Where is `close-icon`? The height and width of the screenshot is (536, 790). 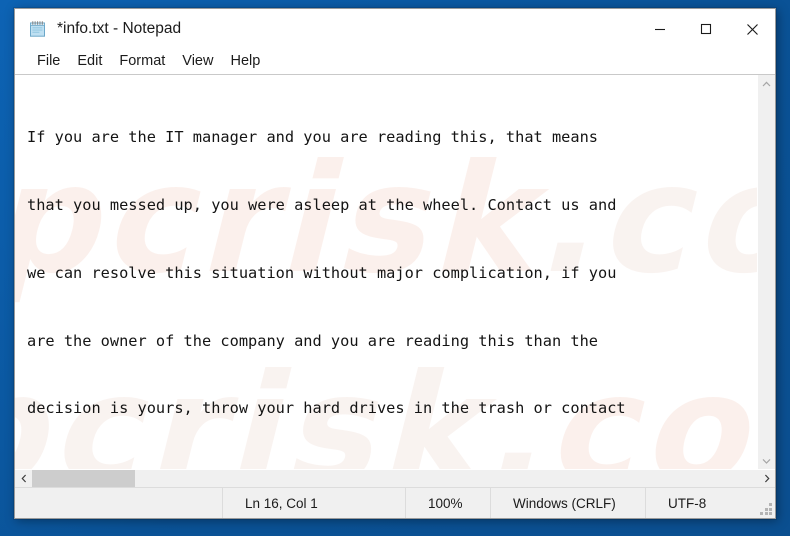
close-icon is located at coordinates (752, 29).